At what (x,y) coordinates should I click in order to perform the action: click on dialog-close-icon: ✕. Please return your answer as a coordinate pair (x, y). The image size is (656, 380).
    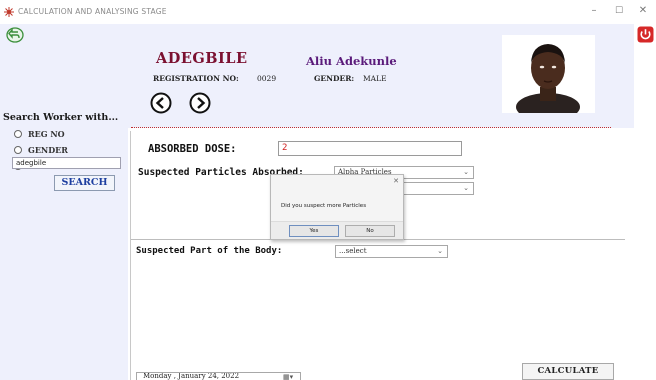
    Looking at the image, I should click on (396, 181).